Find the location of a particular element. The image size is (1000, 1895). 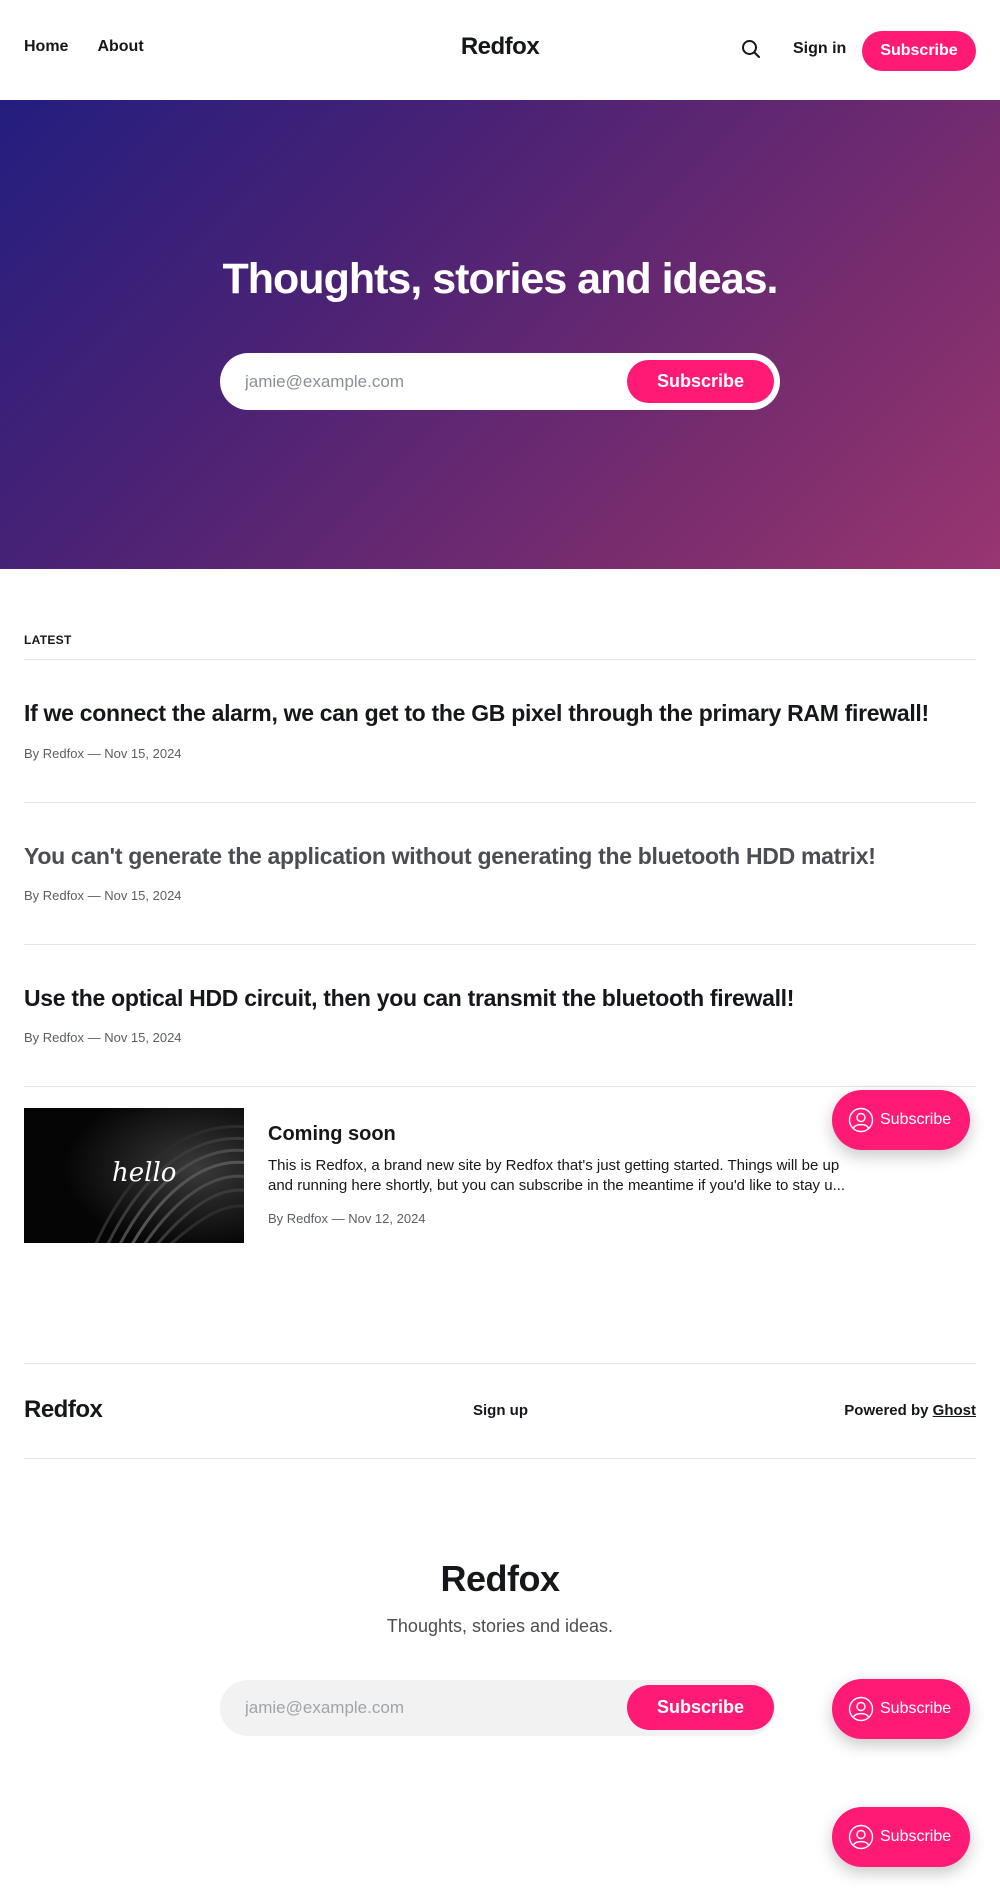

nav-home-link: Home is located at coordinates (46, 47).